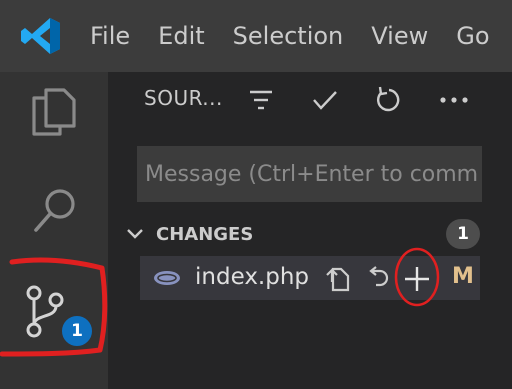  Describe the element at coordinates (472, 36) in the screenshot. I see `menu-go: Go` at that location.